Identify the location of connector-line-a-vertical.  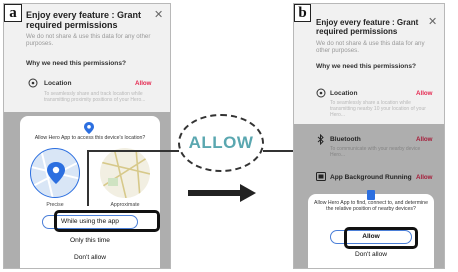
(88, 178).